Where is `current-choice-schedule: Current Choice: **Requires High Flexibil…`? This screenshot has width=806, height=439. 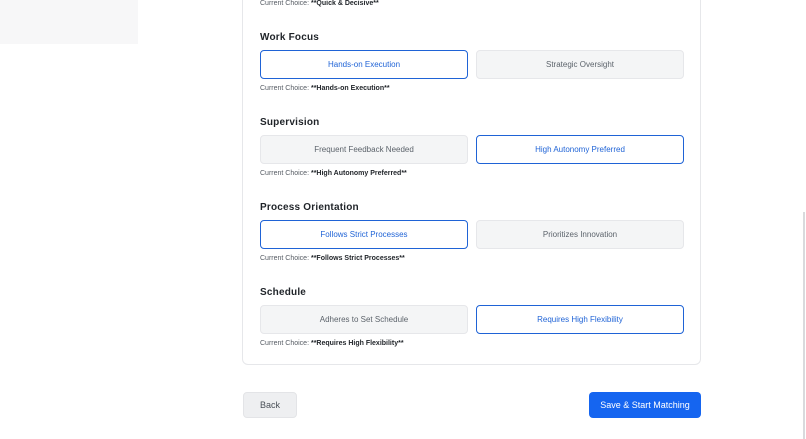
current-choice-schedule: Current Choice: **Requires High Flexibil… is located at coordinates (332, 343).